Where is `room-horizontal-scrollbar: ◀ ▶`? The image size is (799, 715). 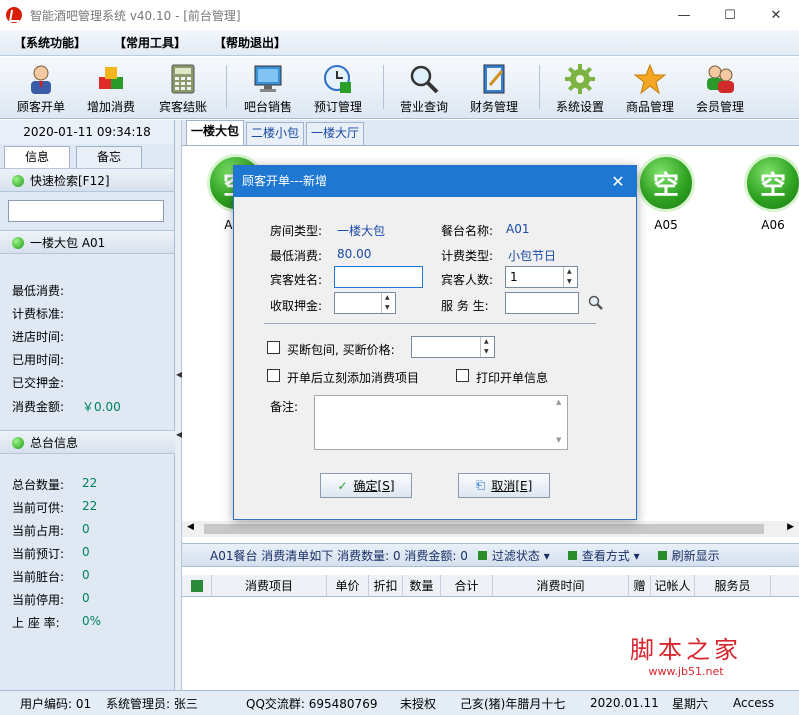 room-horizontal-scrollbar: ◀ ▶ is located at coordinates (490, 529).